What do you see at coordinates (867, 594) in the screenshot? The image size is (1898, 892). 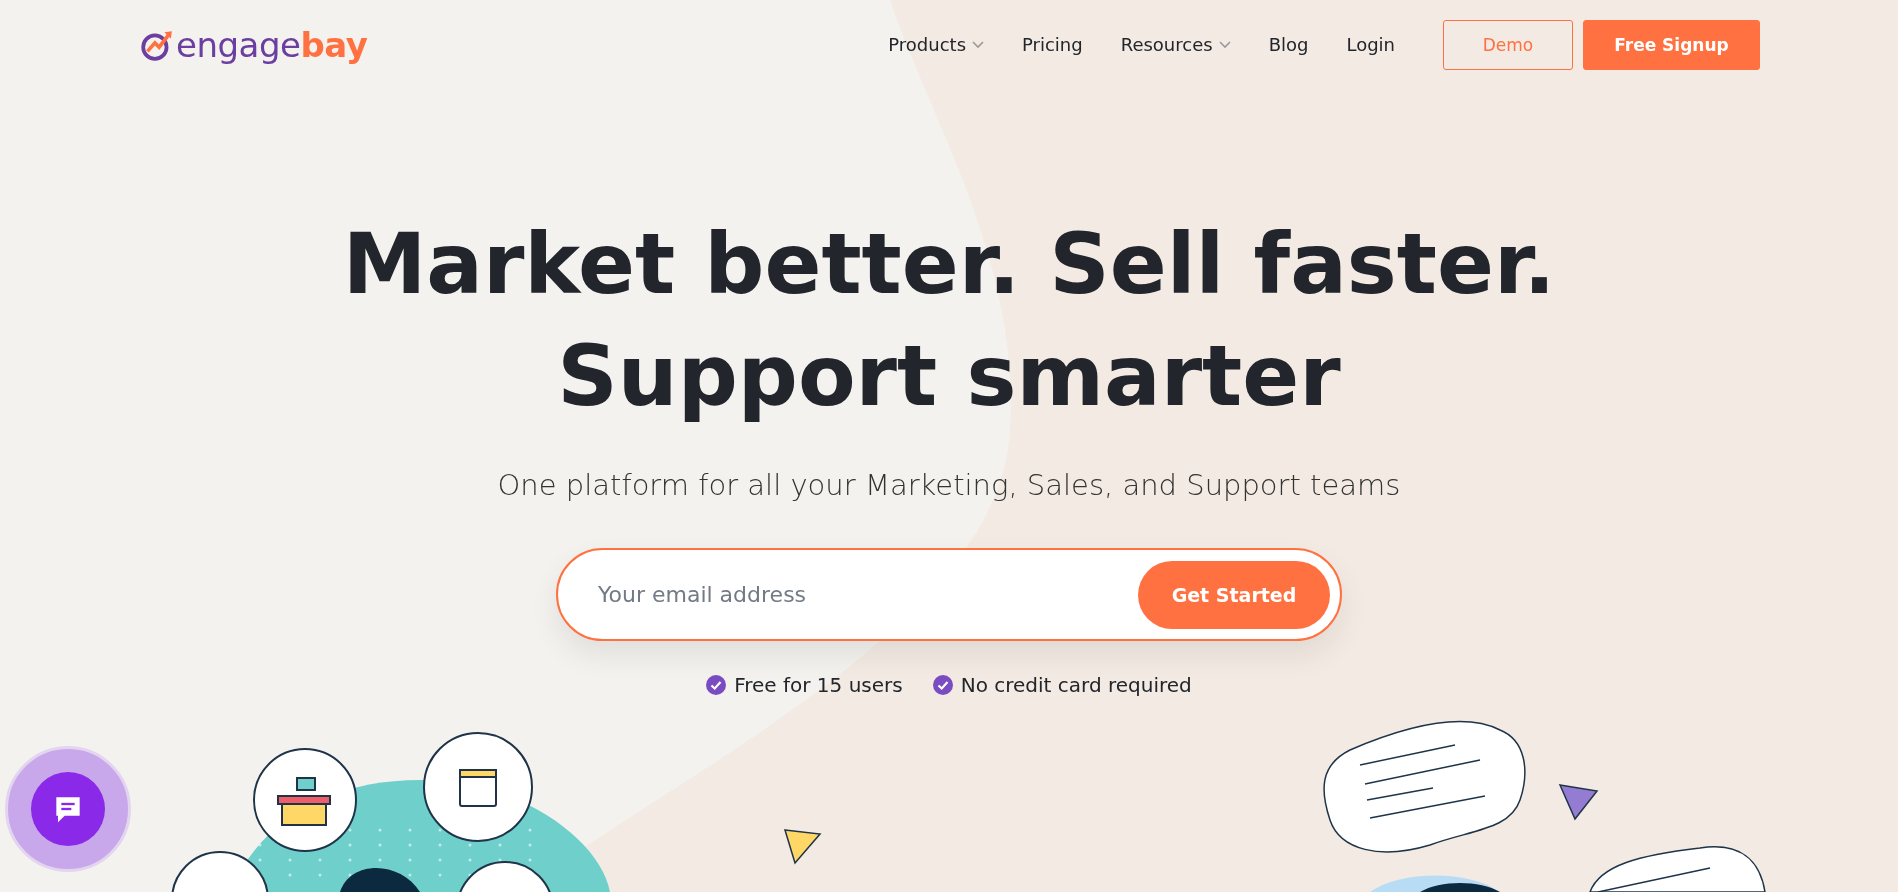 I see `email-field: Your email address` at bounding box center [867, 594].